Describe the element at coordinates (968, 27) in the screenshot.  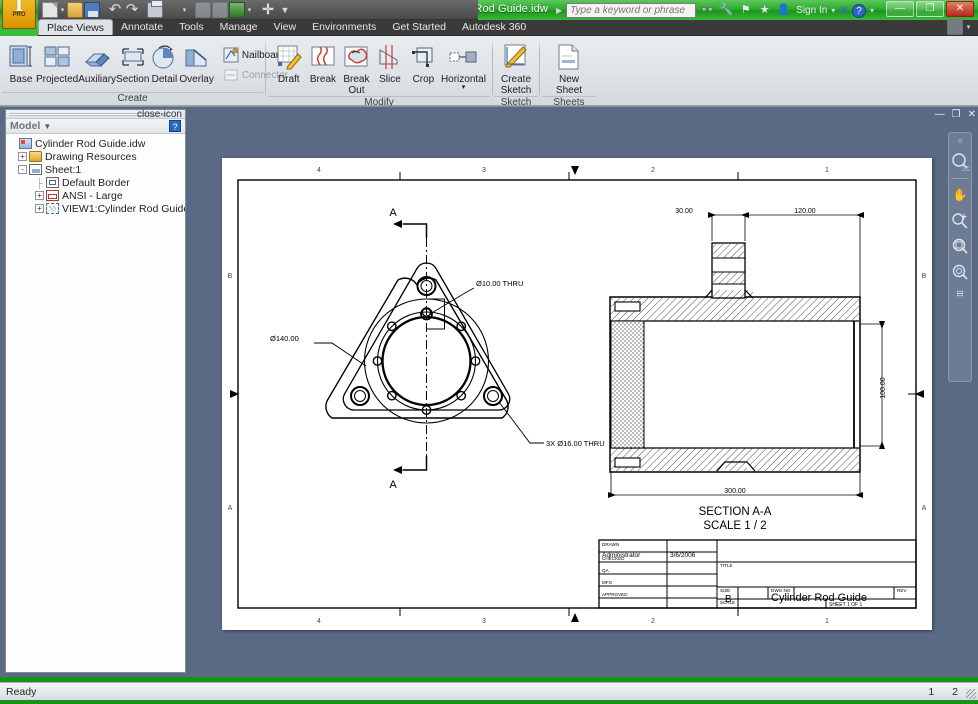
I see `ribbon-display-chevron-down-icon: ▾` at that location.